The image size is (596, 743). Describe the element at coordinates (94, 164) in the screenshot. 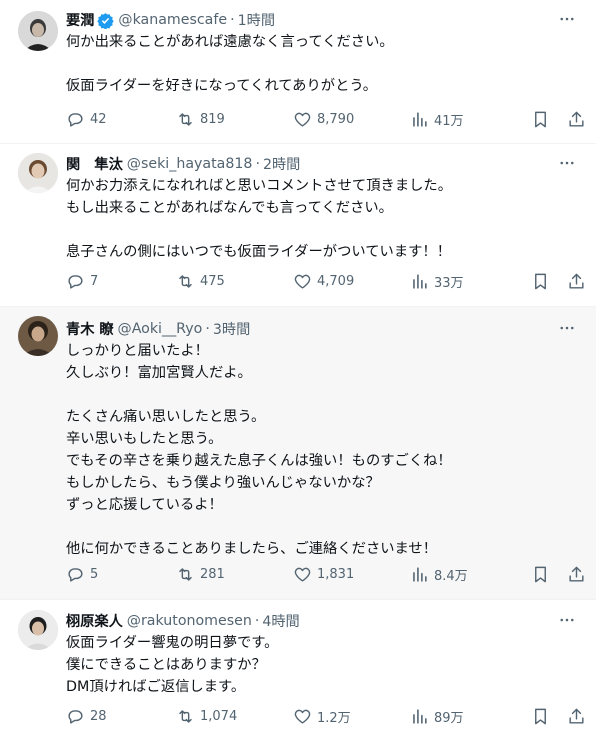

I see `display-name: 関 隼汰` at that location.